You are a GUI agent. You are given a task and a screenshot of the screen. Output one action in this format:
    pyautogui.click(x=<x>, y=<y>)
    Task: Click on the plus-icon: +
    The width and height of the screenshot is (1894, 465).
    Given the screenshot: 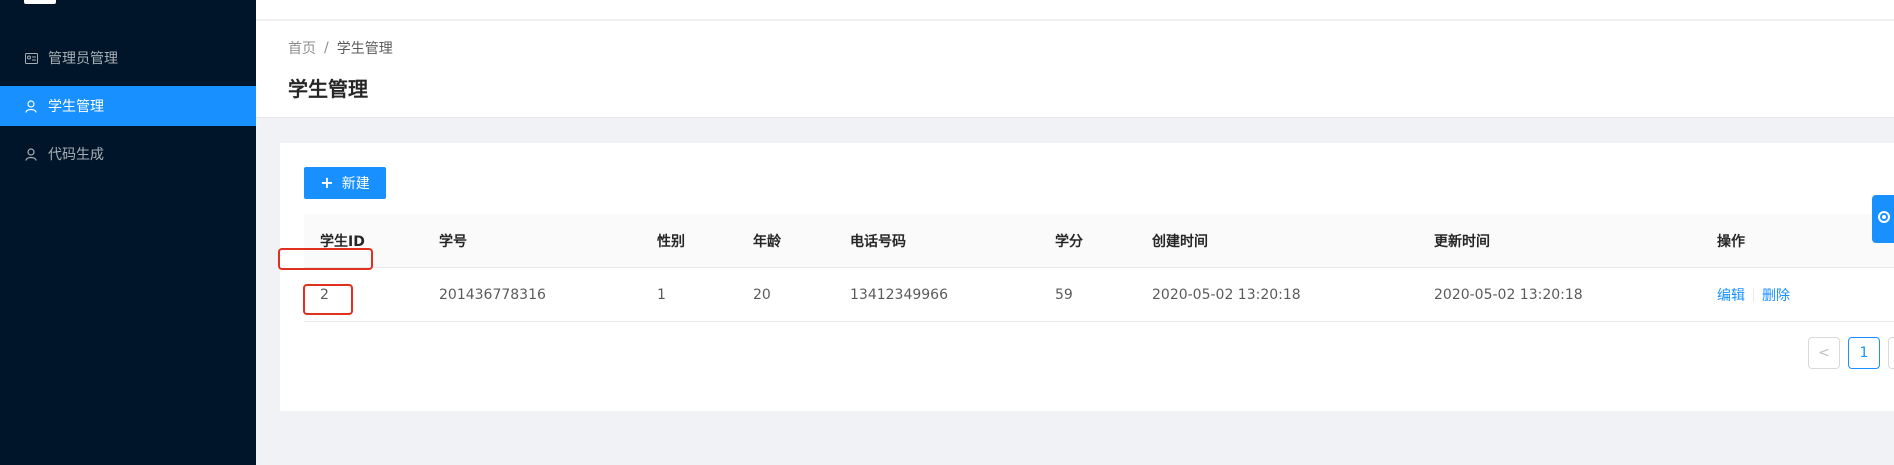 What is the action you would take?
    pyautogui.click(x=327, y=182)
    